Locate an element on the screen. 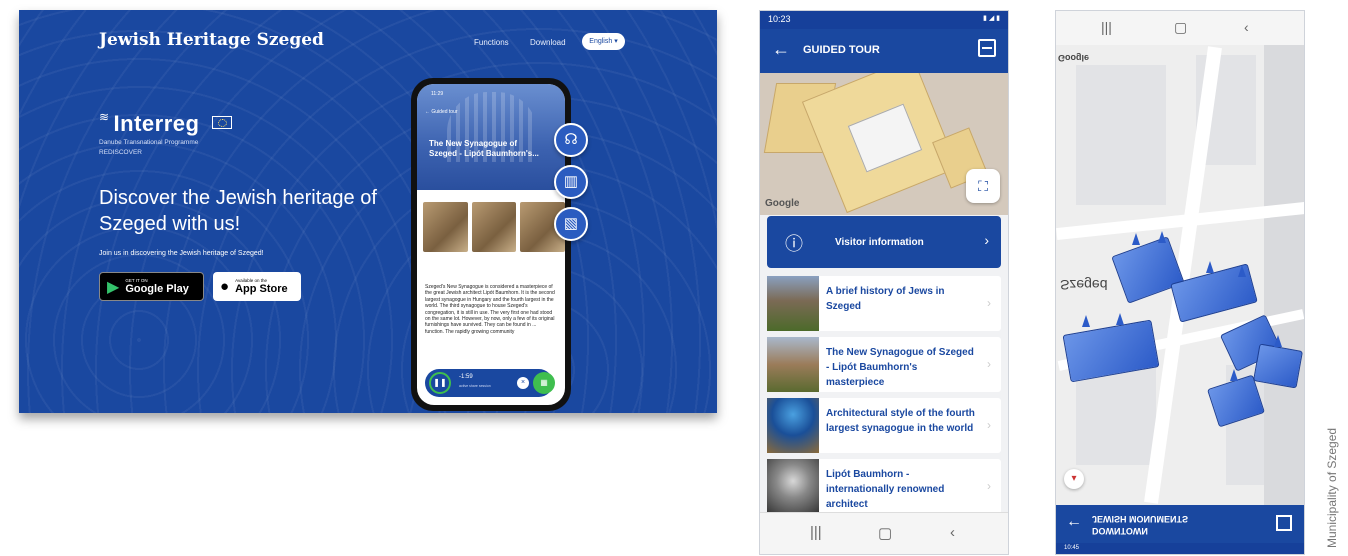 This screenshot has width=1348, height=556. apple-icon: ● is located at coordinates (225, 286).